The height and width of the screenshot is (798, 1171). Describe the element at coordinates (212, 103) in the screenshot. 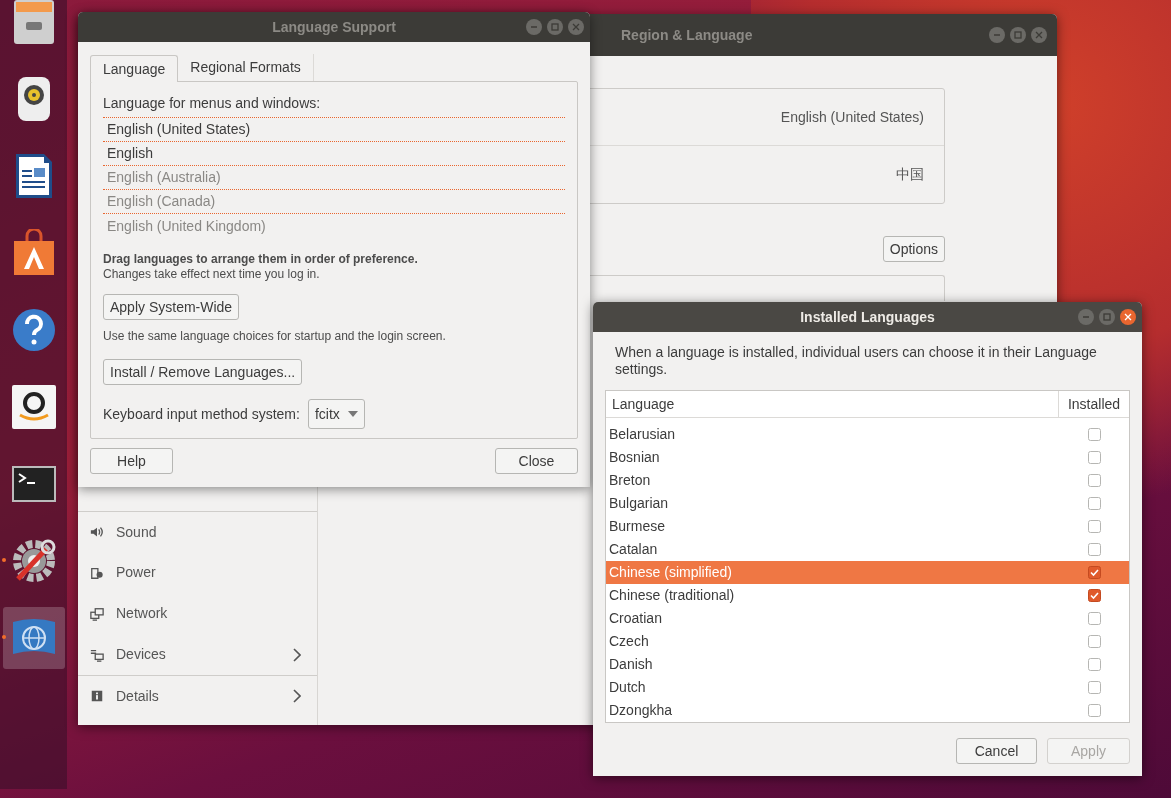

I see `section-heading: Language for menus and windows:` at that location.